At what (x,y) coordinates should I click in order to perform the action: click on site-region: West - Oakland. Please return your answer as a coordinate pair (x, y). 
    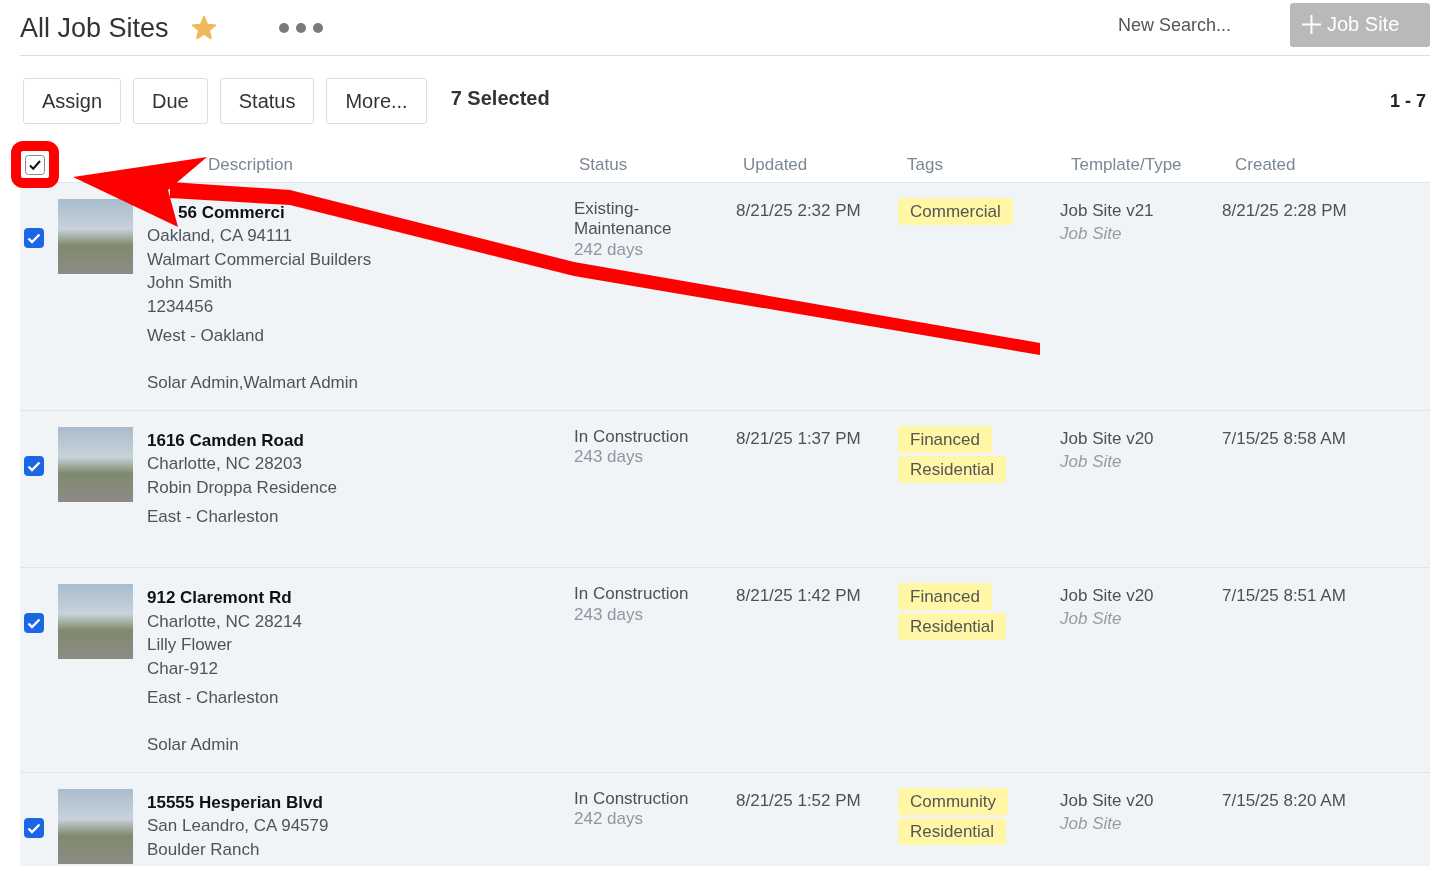
    Looking at the image, I should click on (205, 336).